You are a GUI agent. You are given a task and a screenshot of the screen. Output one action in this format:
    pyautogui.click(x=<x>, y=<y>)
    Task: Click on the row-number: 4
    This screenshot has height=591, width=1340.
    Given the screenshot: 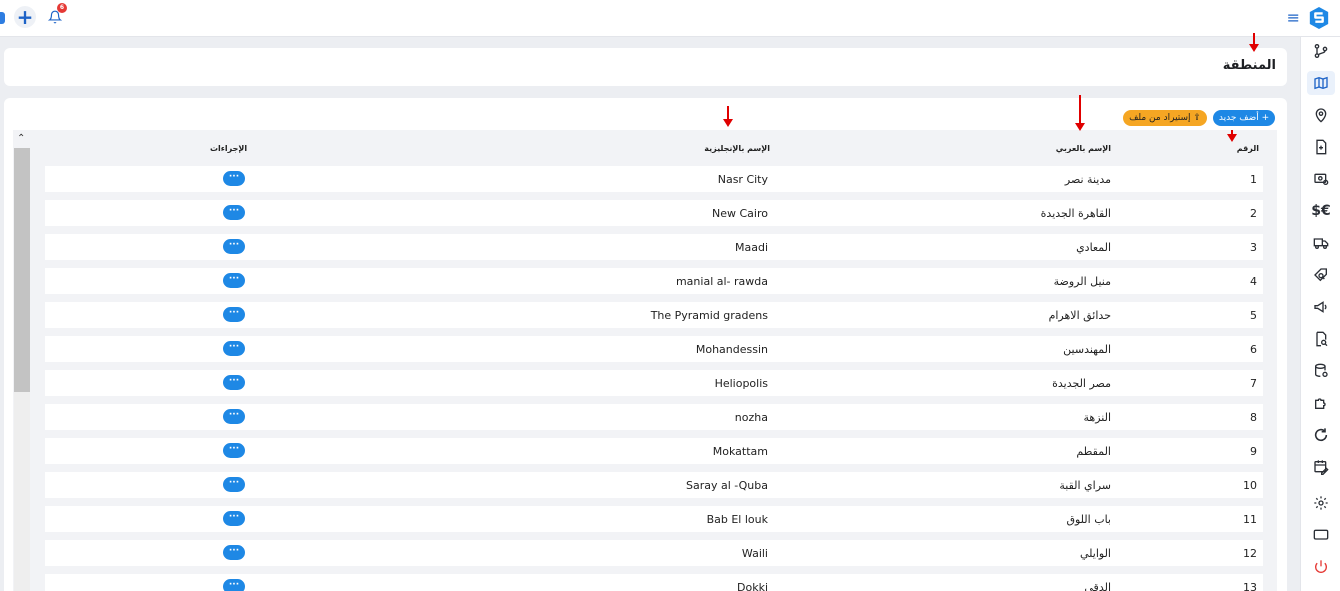 What is the action you would take?
    pyautogui.click(x=1253, y=281)
    